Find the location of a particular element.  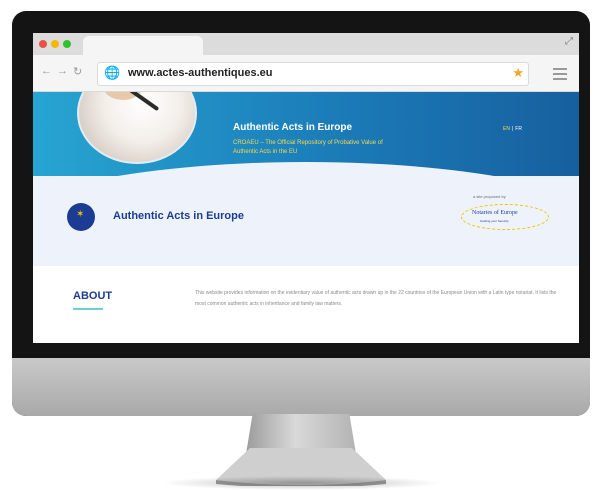

publisher-label: a site proposed by is located at coordinates (489, 196).